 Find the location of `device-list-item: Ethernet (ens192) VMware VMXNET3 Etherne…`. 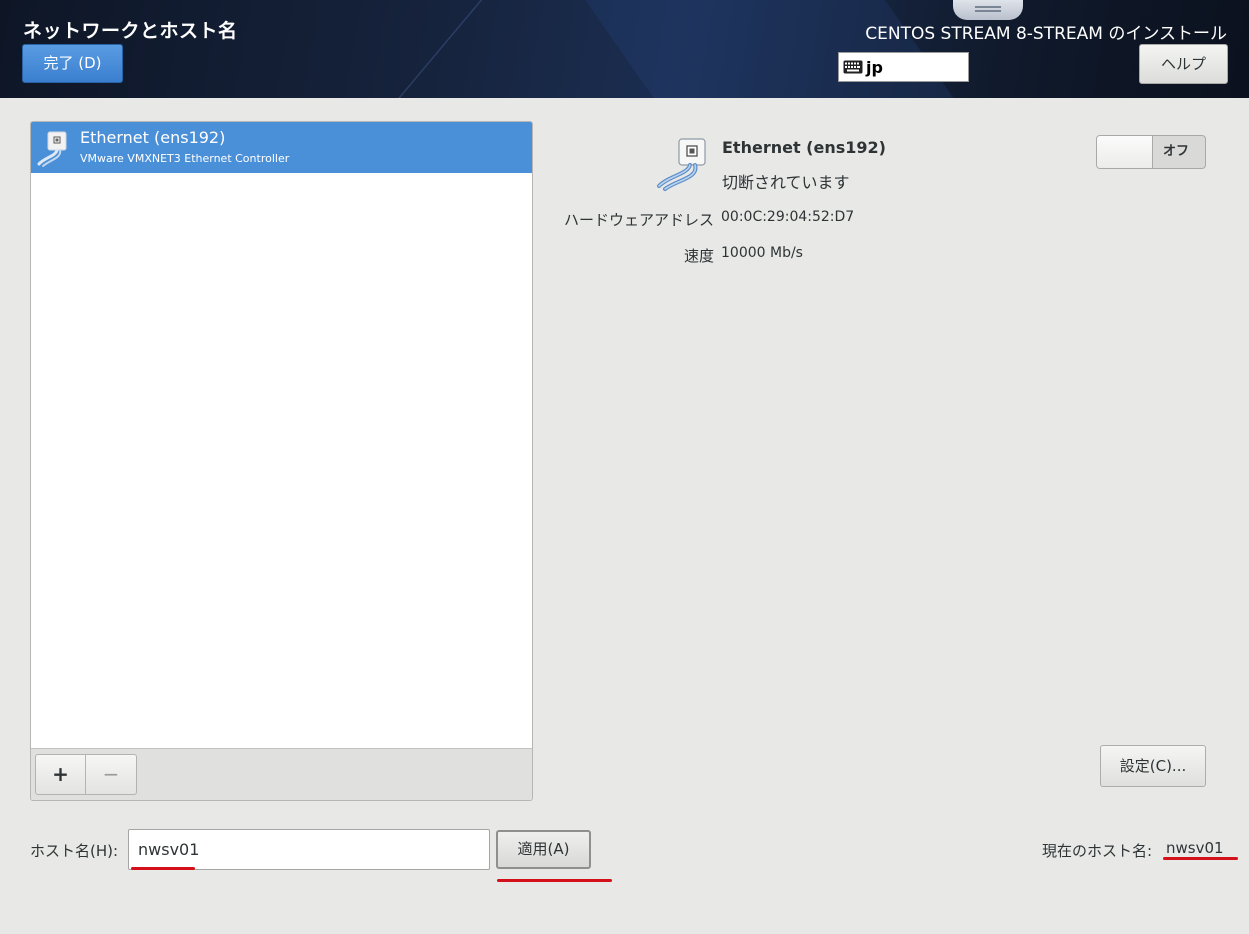

device-list-item: Ethernet (ens192) VMware VMXNET3 Etherne… is located at coordinates (281, 147).